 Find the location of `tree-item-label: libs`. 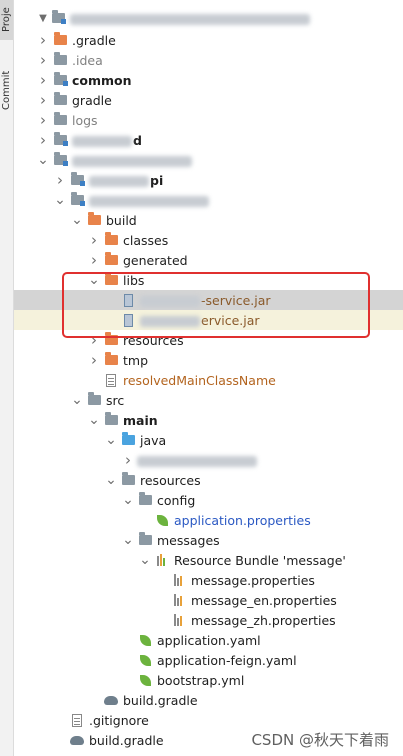

tree-item-label: libs is located at coordinates (134, 280).